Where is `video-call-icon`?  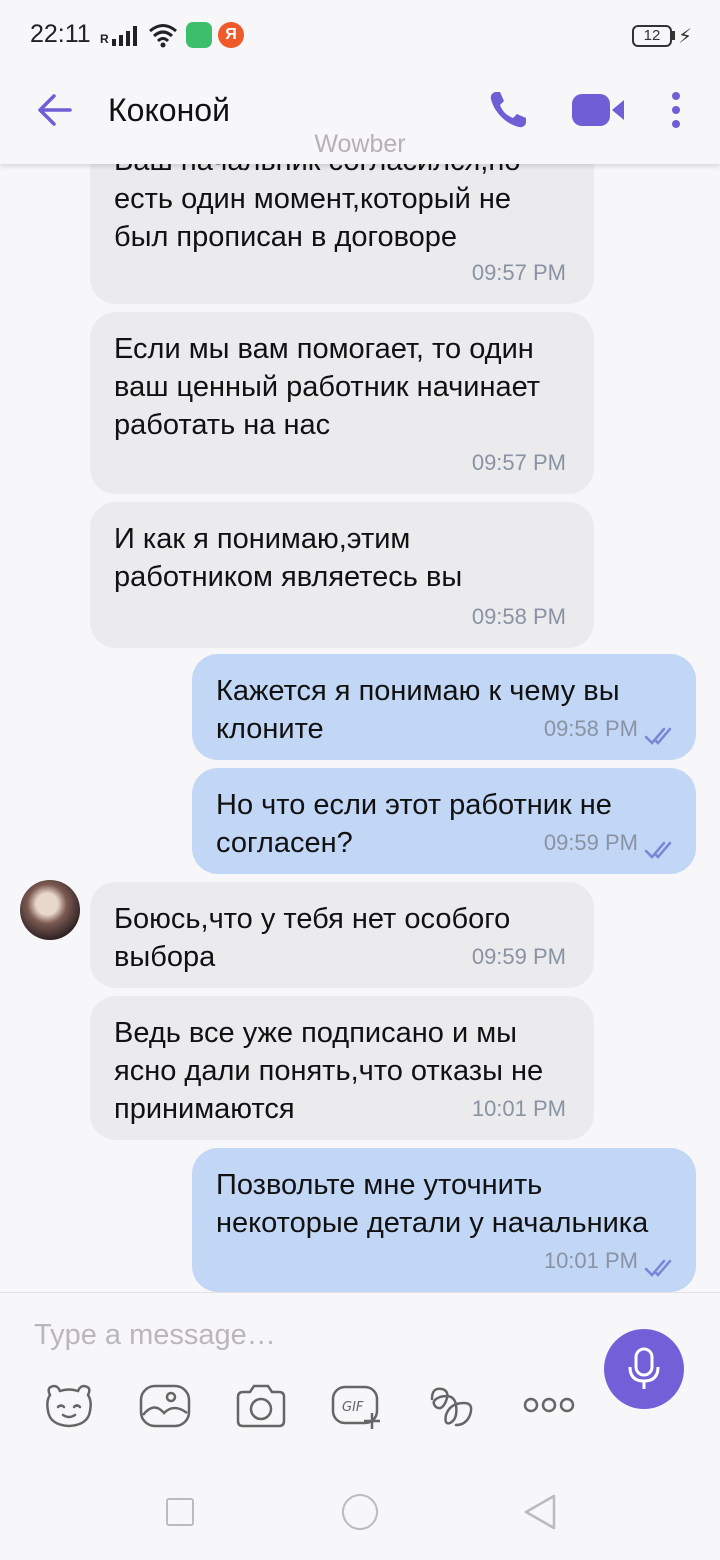
video-call-icon is located at coordinates (599, 110).